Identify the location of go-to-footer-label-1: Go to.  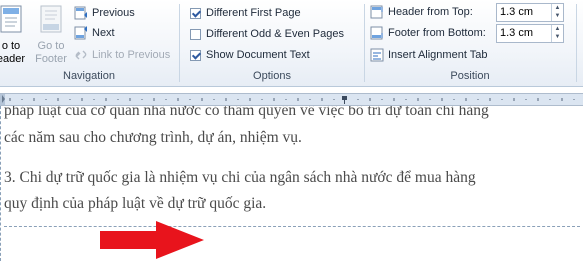
(51, 46).